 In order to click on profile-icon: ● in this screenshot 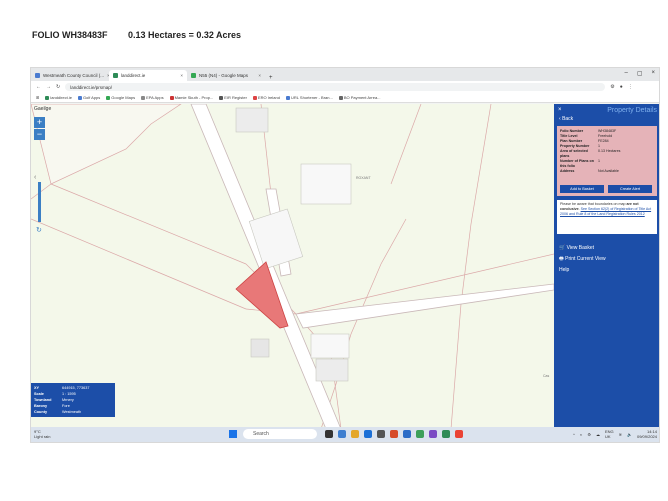, I will do `click(621, 87)`.